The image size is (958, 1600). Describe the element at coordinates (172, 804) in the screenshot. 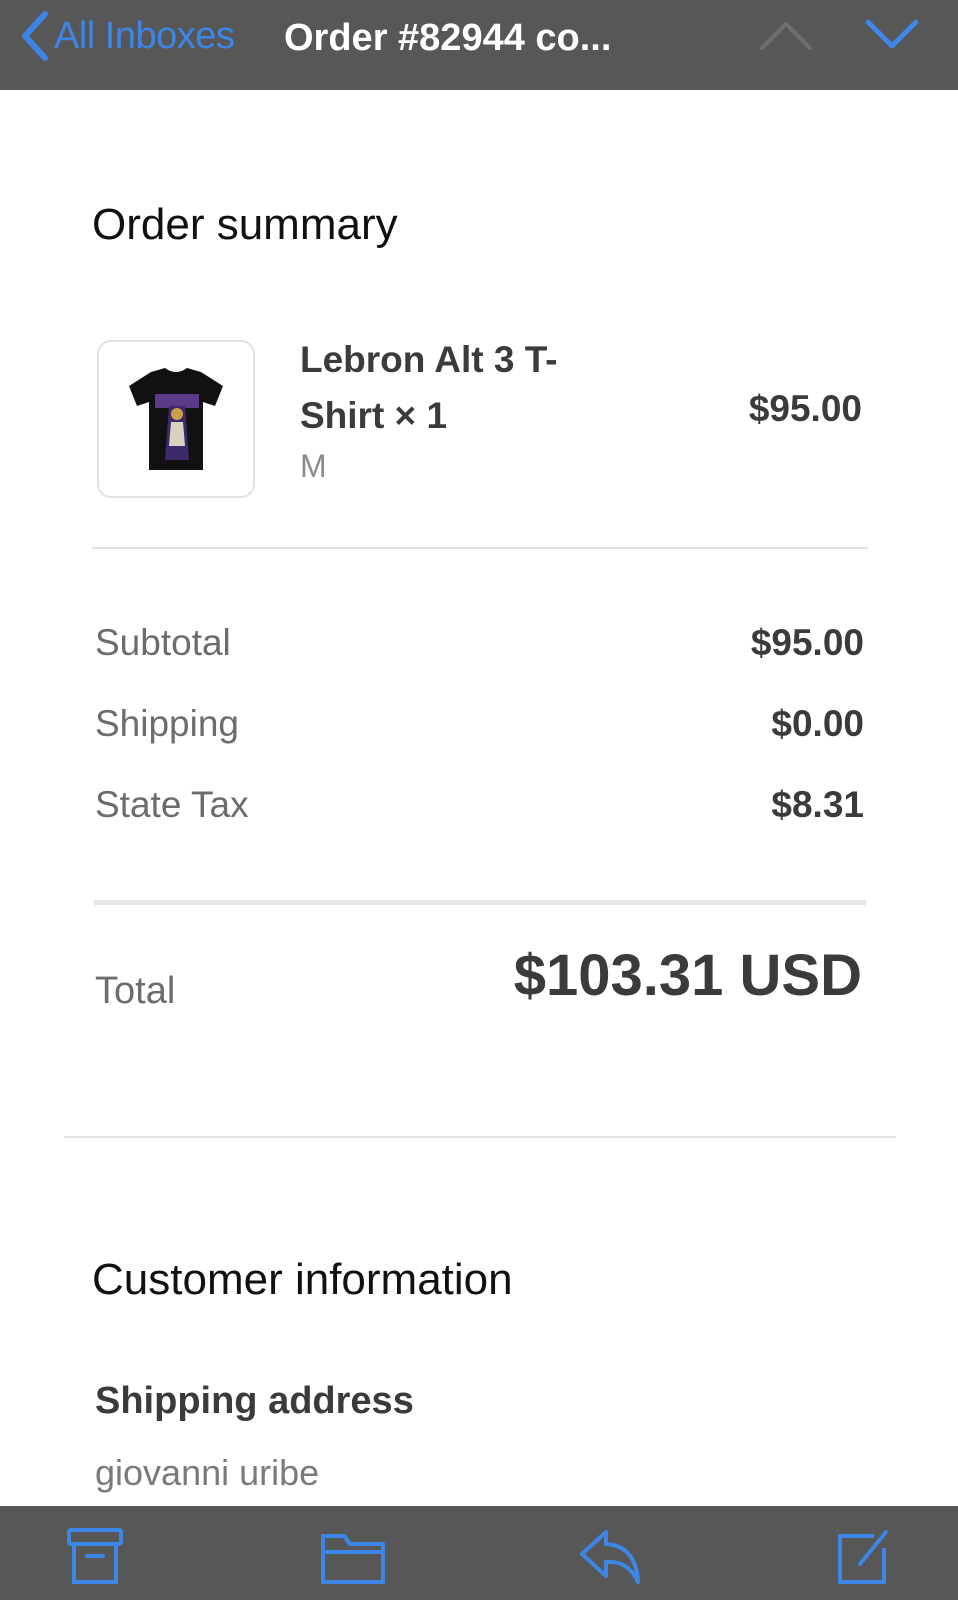

I see `state-tax-label: State Tax` at that location.